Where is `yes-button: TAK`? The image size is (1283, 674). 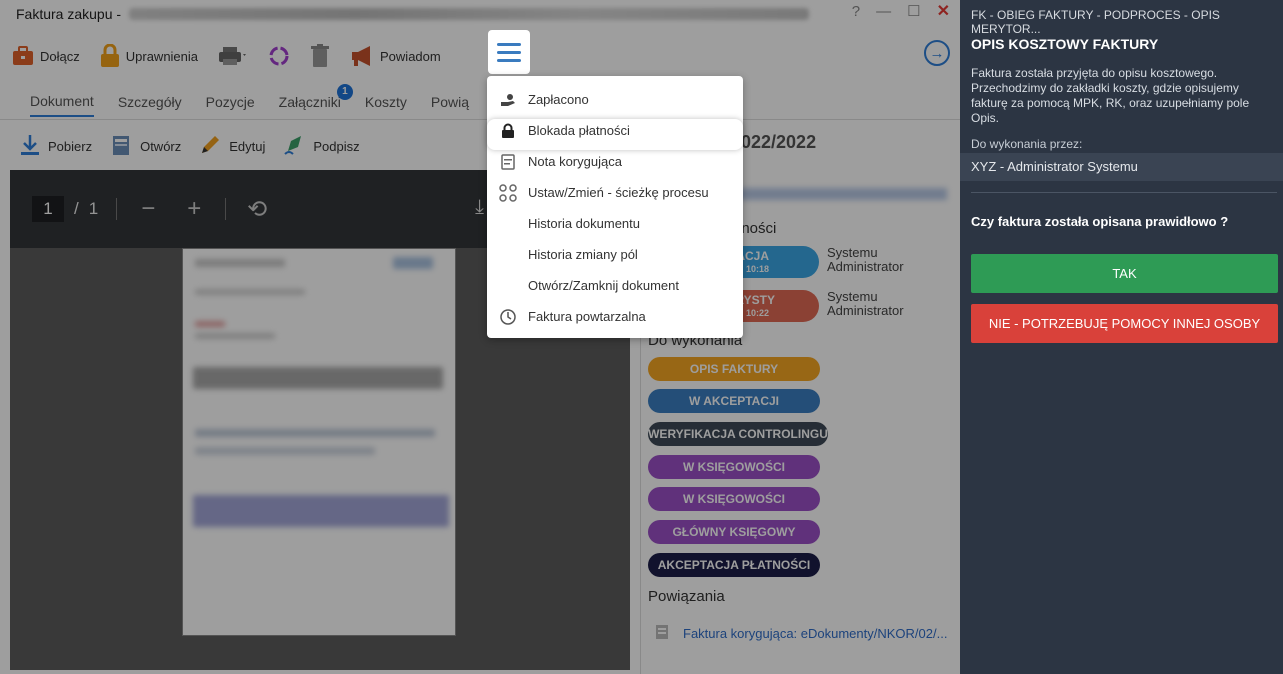
yes-button: TAK is located at coordinates (1124, 273).